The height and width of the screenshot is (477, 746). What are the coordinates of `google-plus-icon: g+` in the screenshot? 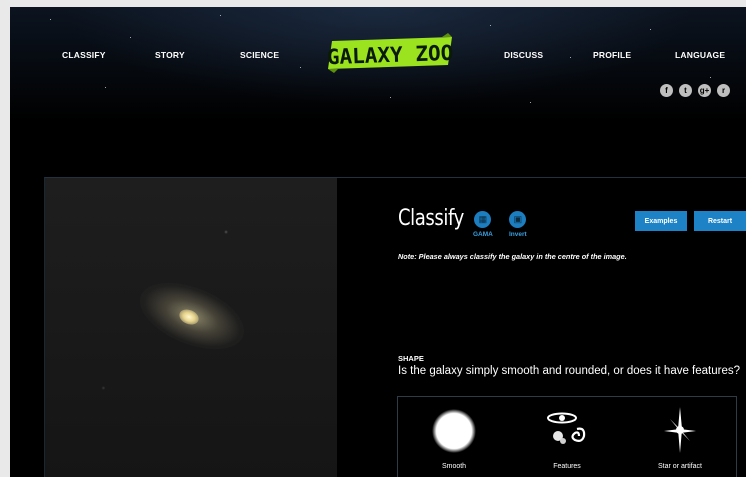 It's located at (704, 90).